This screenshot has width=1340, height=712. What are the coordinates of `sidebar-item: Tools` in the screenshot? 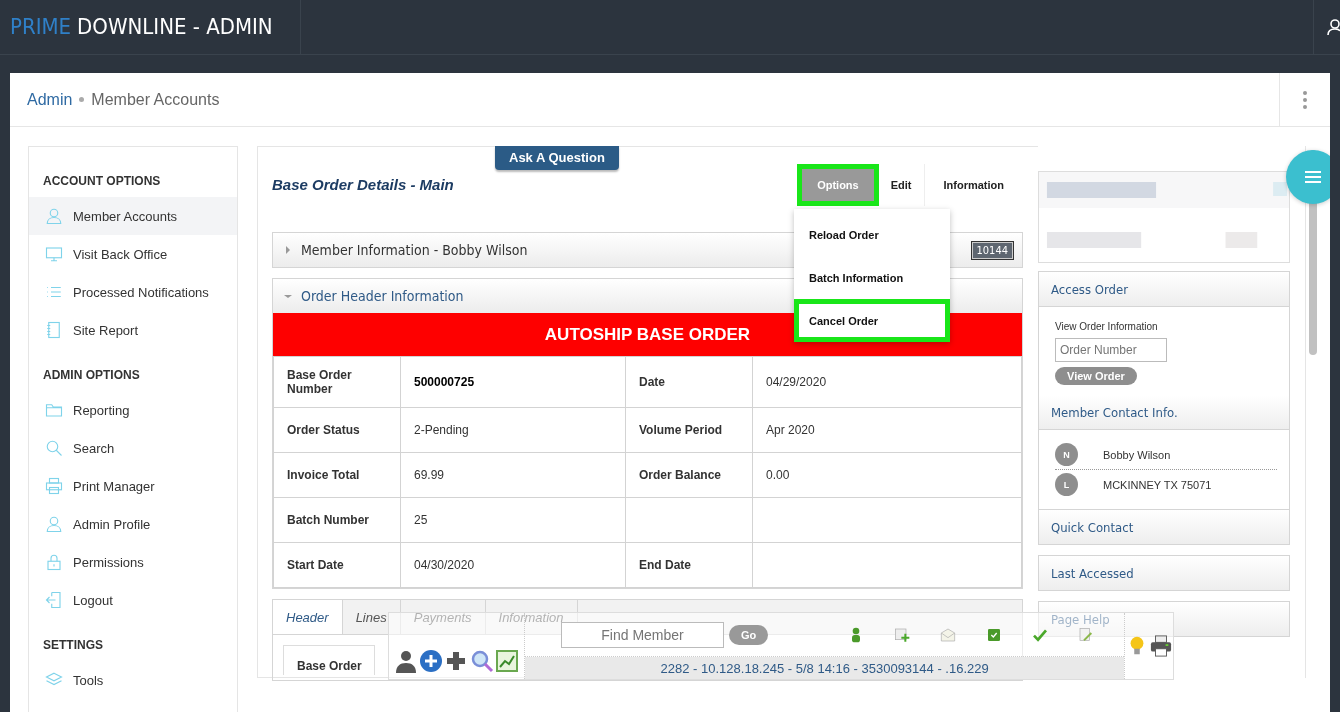 It's located at (133, 680).